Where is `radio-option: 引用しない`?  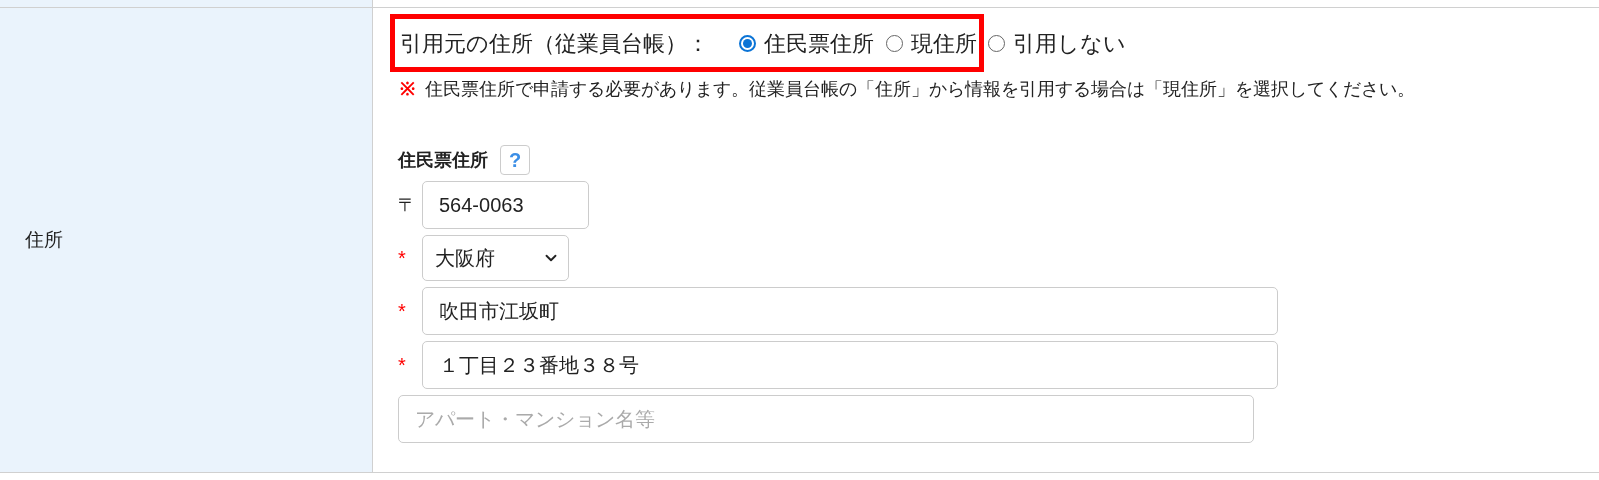
radio-option: 引用しない is located at coordinates (1057, 43).